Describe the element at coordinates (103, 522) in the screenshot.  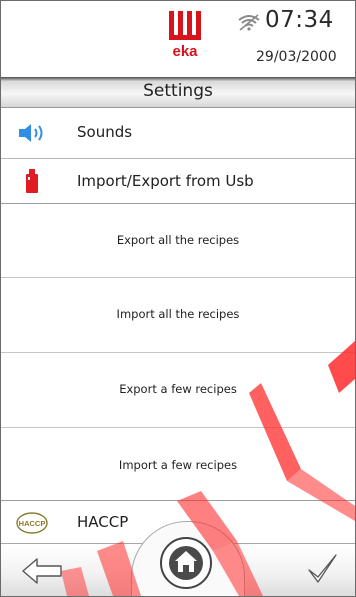
I see `haccp-label: HACCP` at that location.